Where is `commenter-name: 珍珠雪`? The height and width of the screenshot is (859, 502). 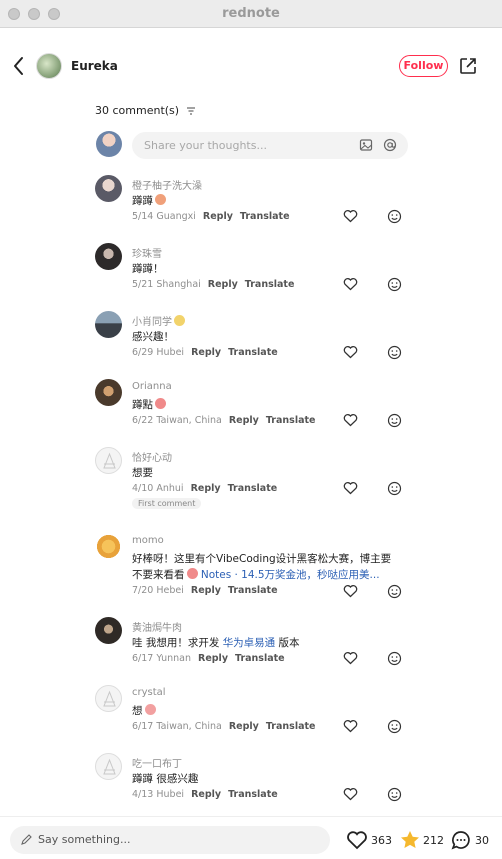 commenter-name: 珍珠雪 is located at coordinates (147, 252).